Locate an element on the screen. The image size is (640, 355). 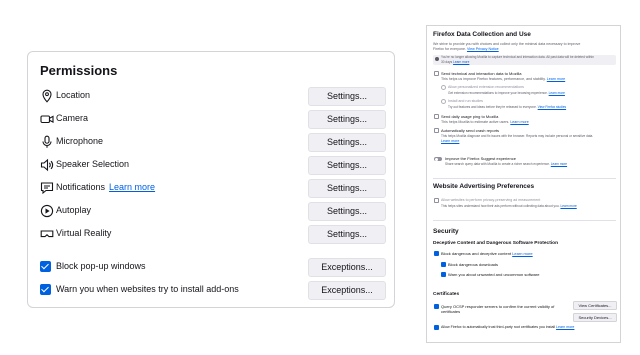
daily-ping-checkbox is located at coordinates (436, 116).